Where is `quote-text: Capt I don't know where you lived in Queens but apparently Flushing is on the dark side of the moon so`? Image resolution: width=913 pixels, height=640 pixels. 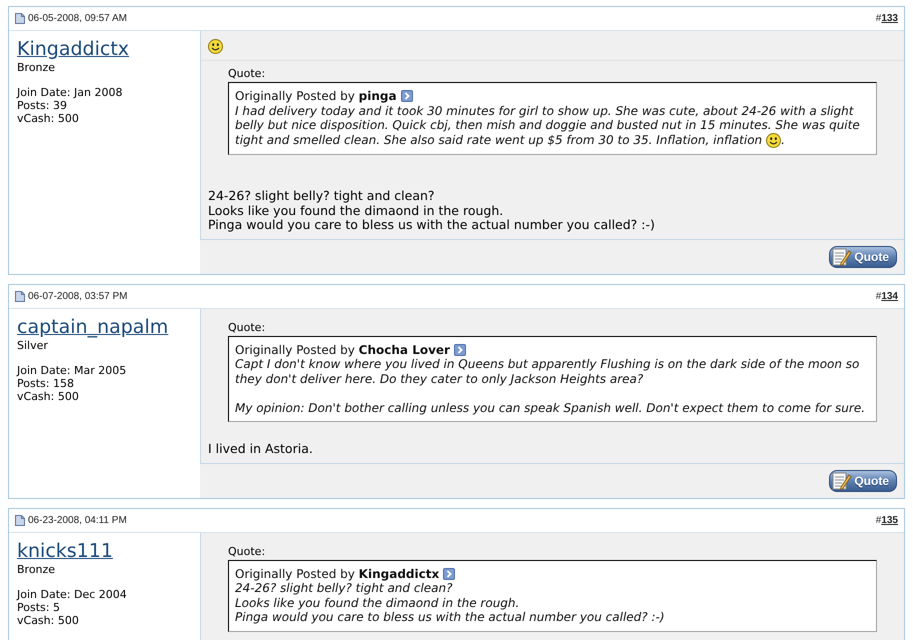
quote-text: Capt I don't know where you lived in Queens but apparently Flushing is on the dark side of the moon so is located at coordinates (547, 364).